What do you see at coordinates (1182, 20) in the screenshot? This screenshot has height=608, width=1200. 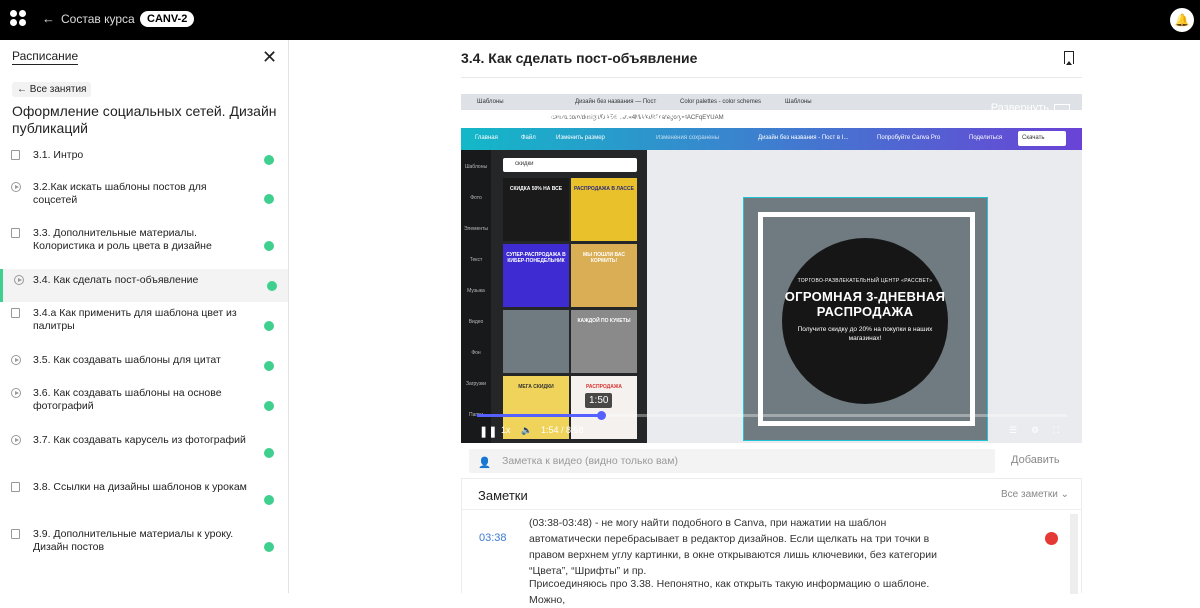 I see `notification-bell-icon: 🔔` at bounding box center [1182, 20].